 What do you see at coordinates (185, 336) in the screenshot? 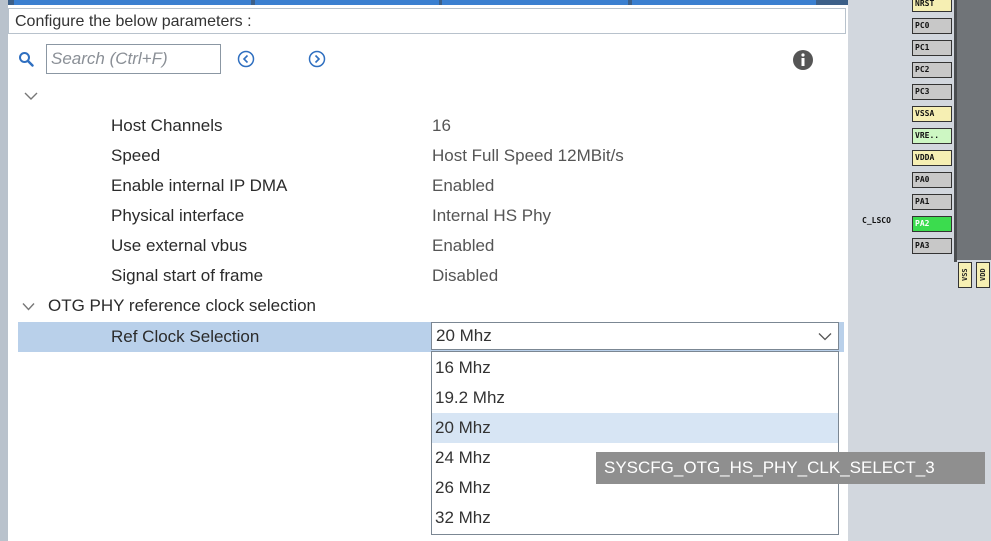
I see `ref-clock-label: Ref Clock Selection` at bounding box center [185, 336].